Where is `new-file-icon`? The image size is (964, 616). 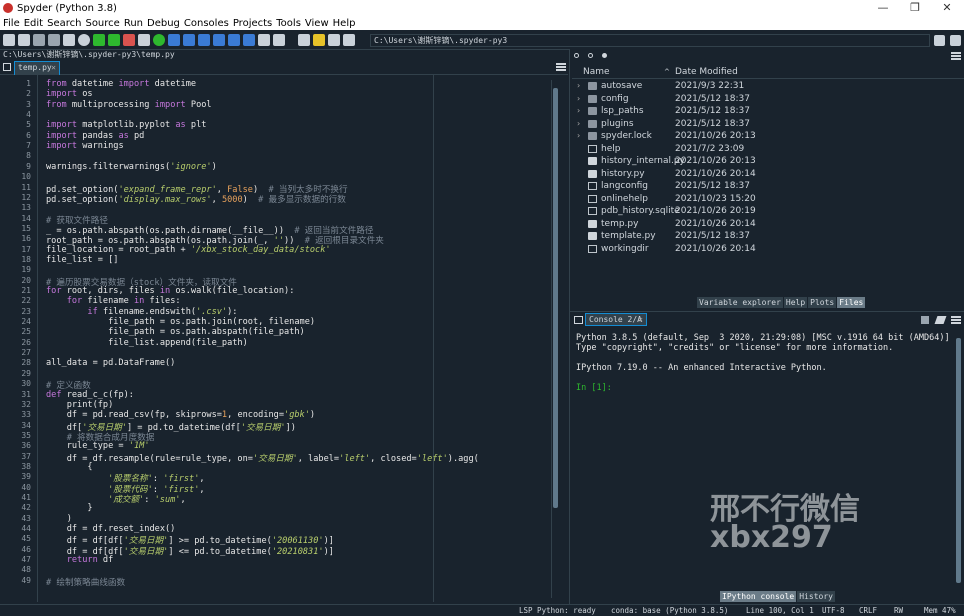 new-file-icon is located at coordinates (9, 39).